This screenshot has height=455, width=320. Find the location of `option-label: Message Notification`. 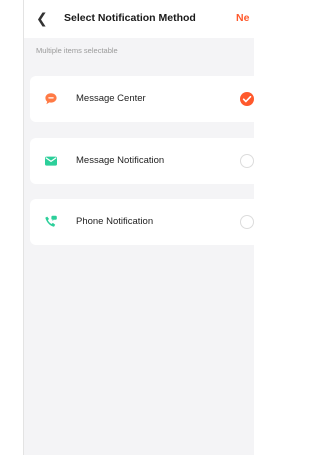

option-label: Message Notification is located at coordinates (120, 160).